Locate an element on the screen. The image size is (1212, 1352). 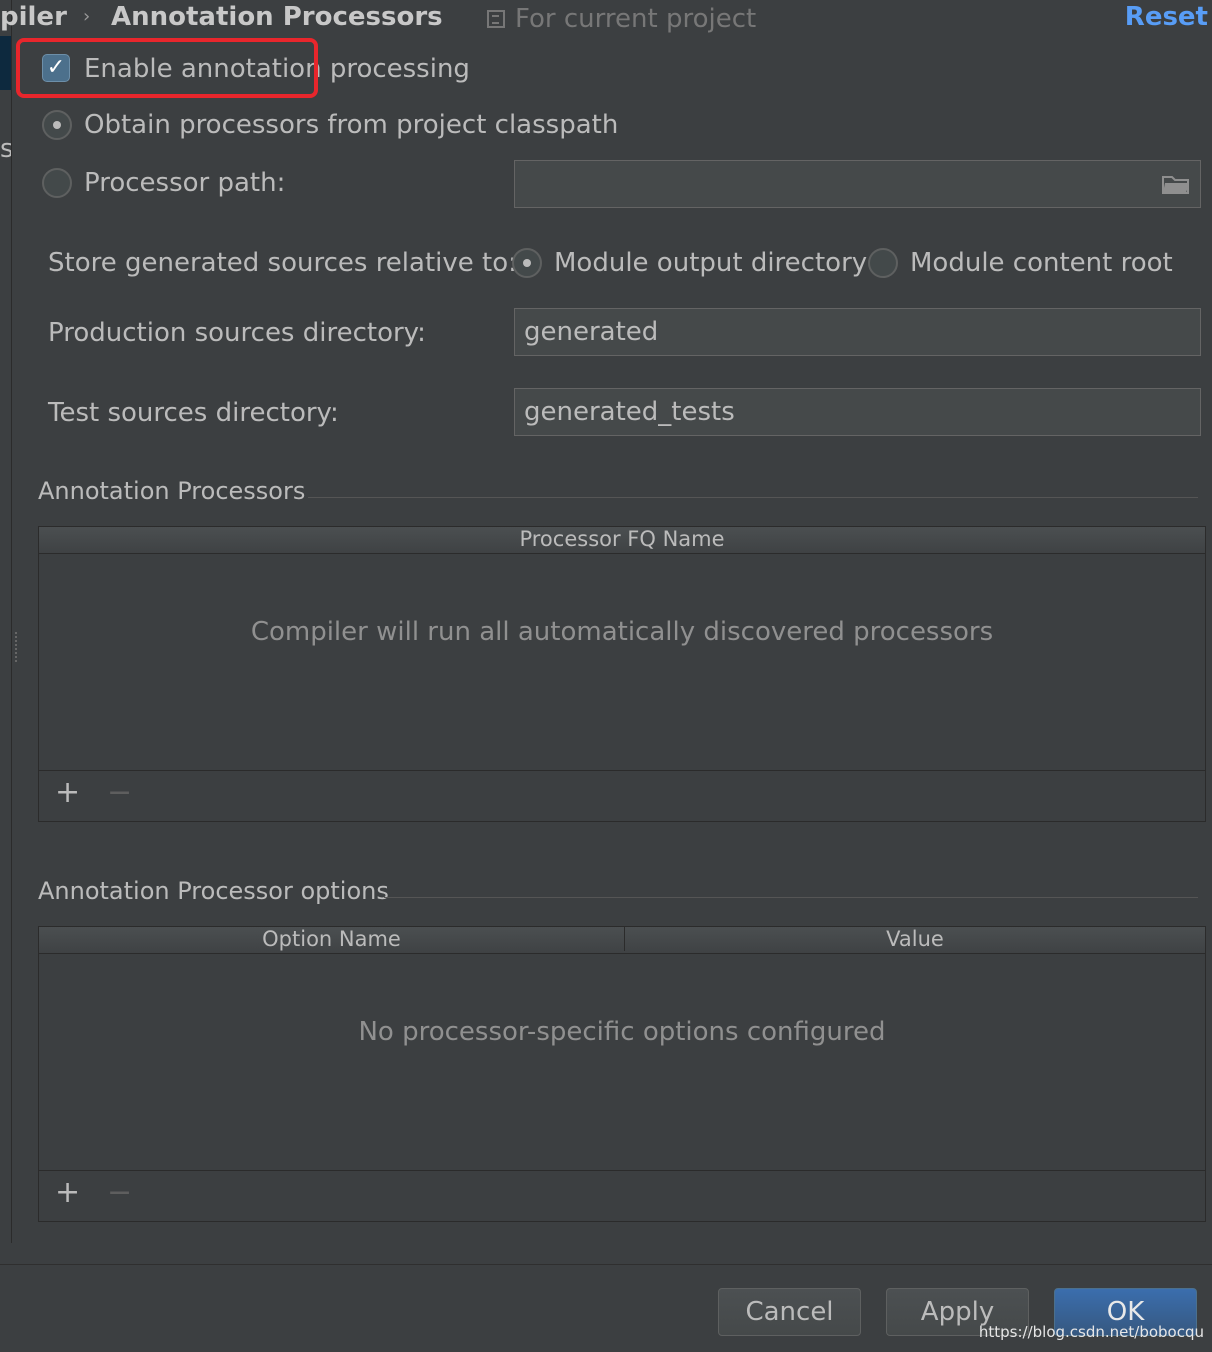
content-root-label: Module content root is located at coordinates (1041, 263).